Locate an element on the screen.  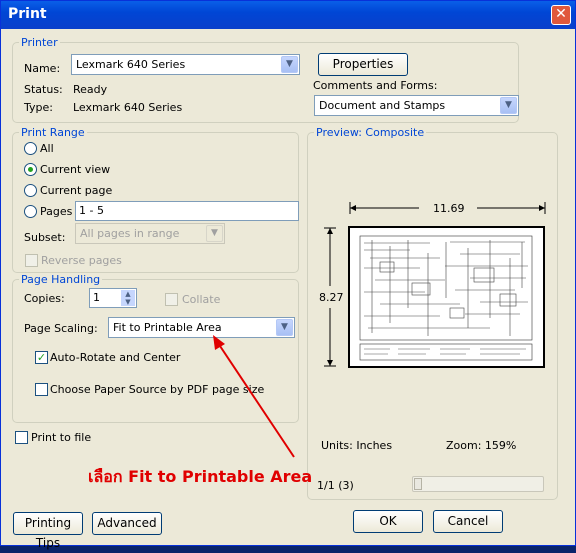
close-icon: ✕ is located at coordinates (561, 14).